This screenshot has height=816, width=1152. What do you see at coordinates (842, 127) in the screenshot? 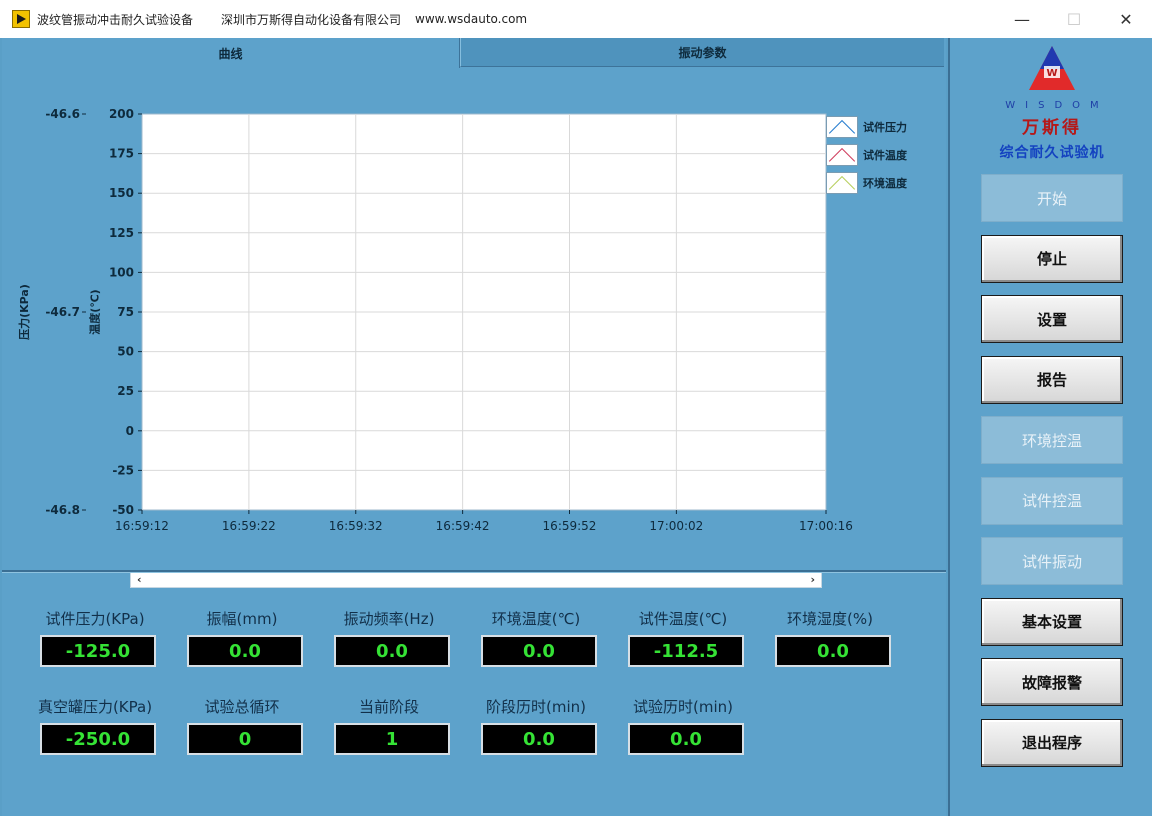
I see `legend-swatch-pressure` at bounding box center [842, 127].